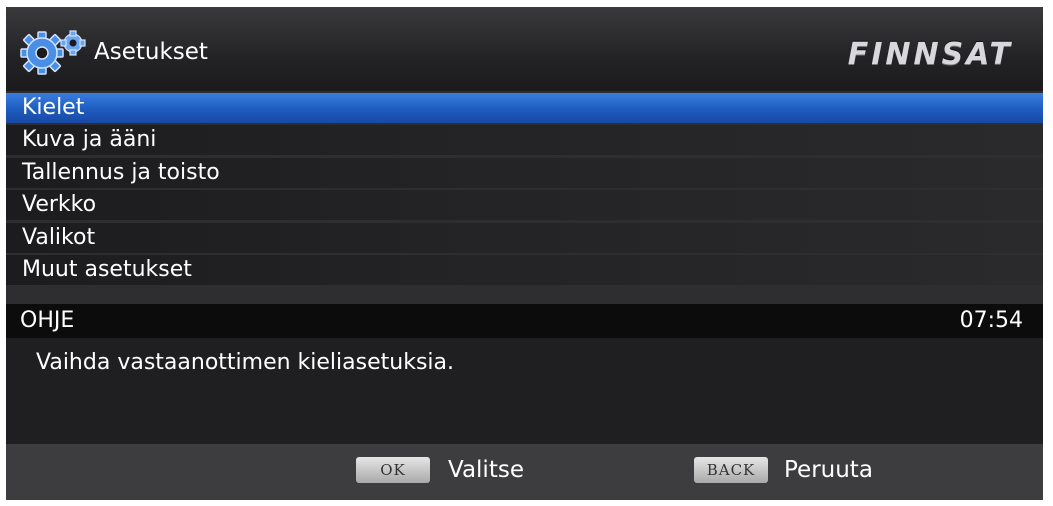  Describe the element at coordinates (930, 54) in the screenshot. I see `brand-logo: FINNSAT` at that location.